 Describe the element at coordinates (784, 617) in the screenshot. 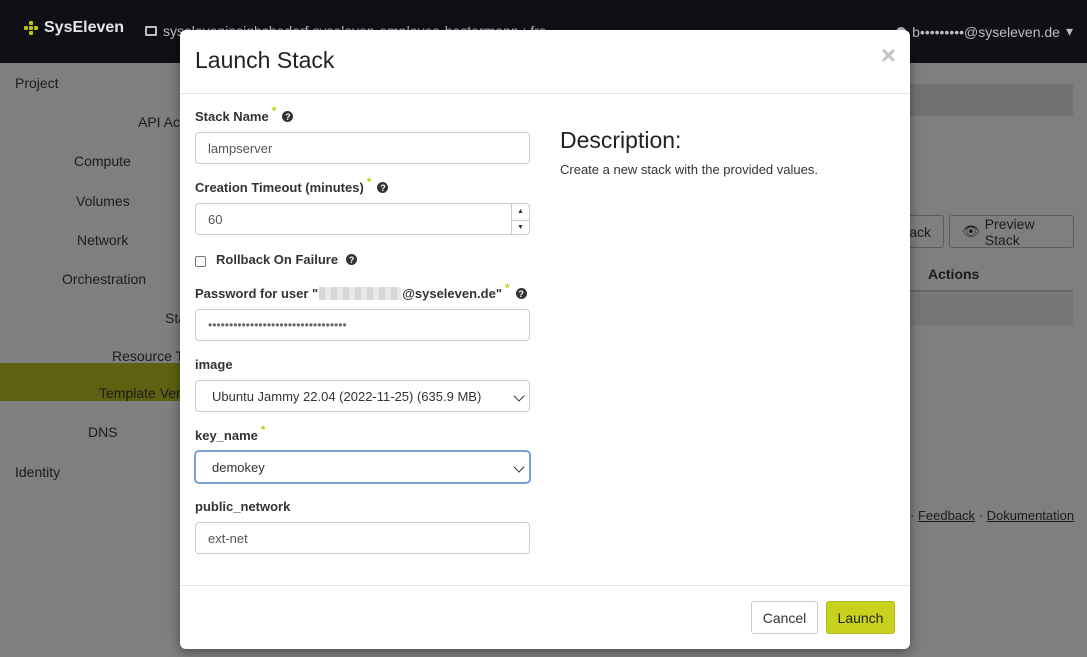

I see `cancel-button: Cancel` at that location.